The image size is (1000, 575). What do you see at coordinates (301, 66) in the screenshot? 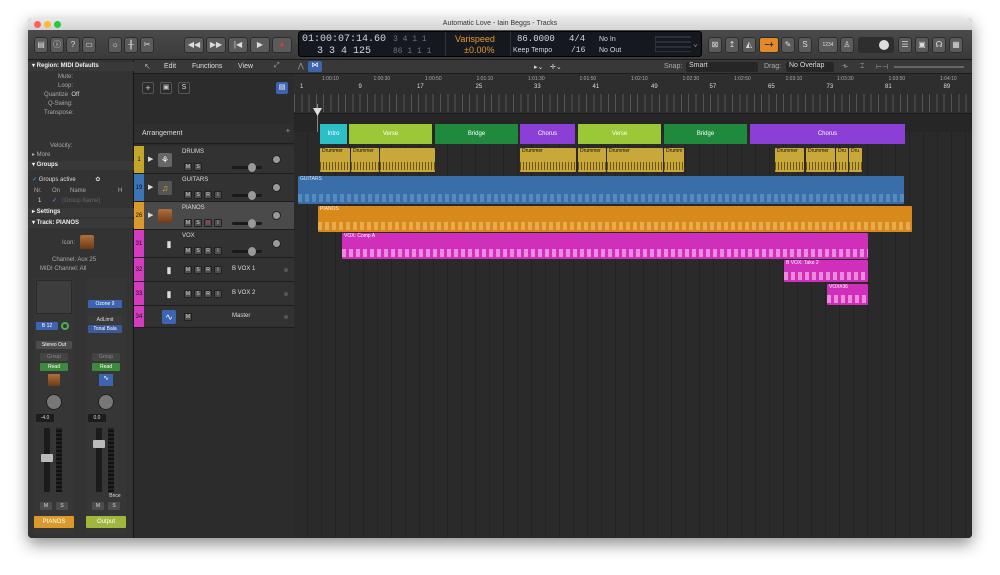
I see `automation-button: ⋀` at bounding box center [301, 66].